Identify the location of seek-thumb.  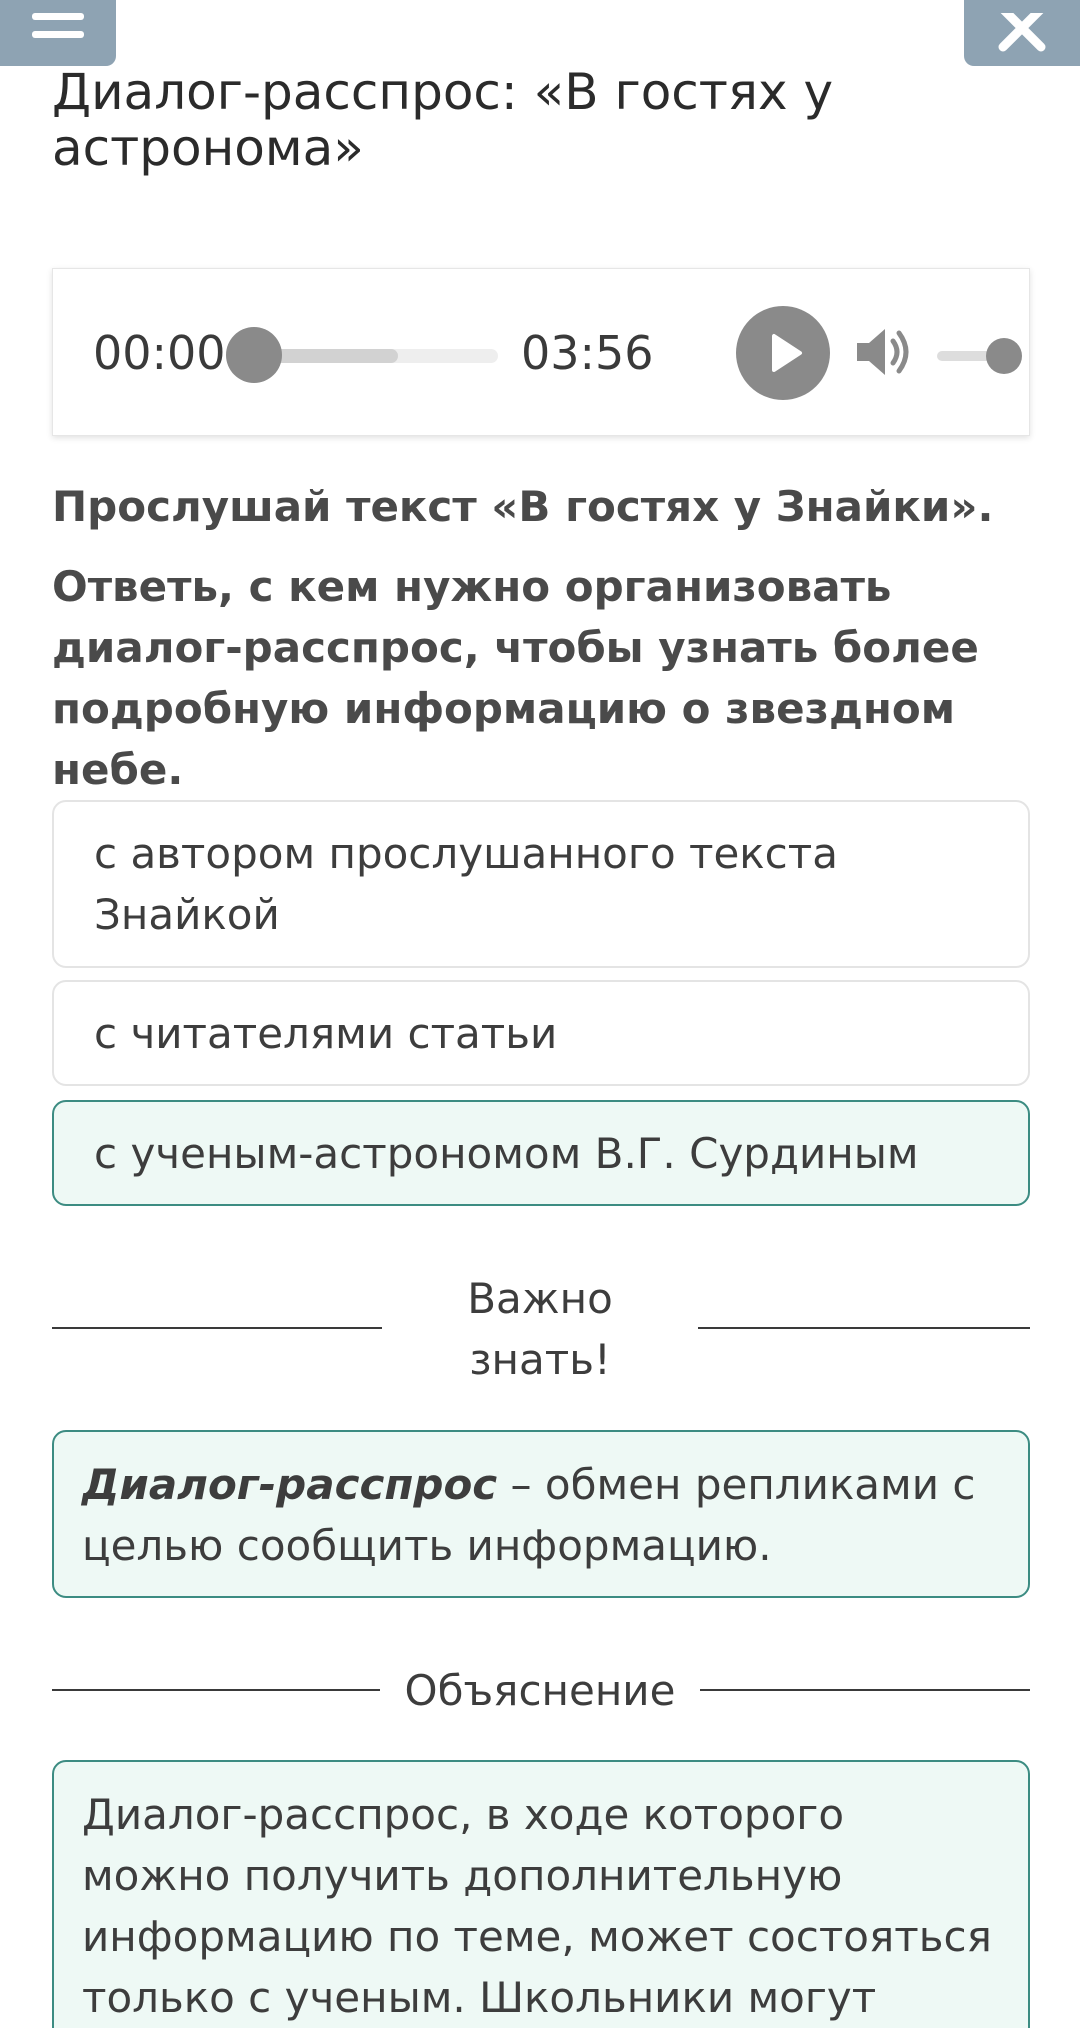
(254, 355).